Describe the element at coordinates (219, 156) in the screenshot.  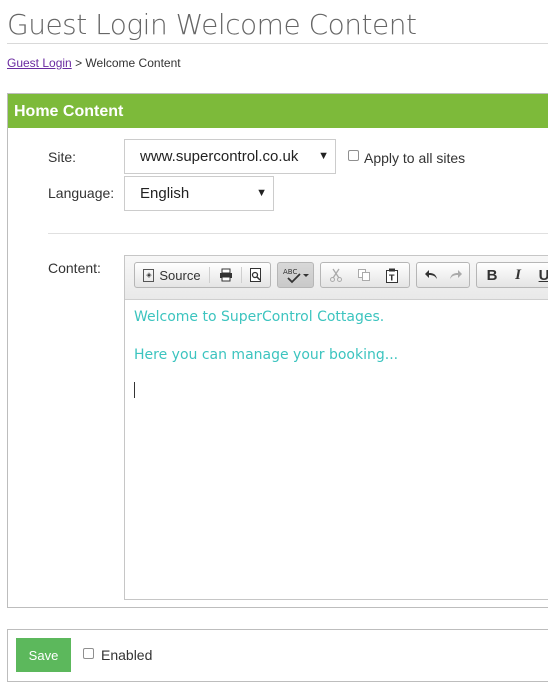
I see `site-select-value: www.supercontrol.co.uk` at that location.